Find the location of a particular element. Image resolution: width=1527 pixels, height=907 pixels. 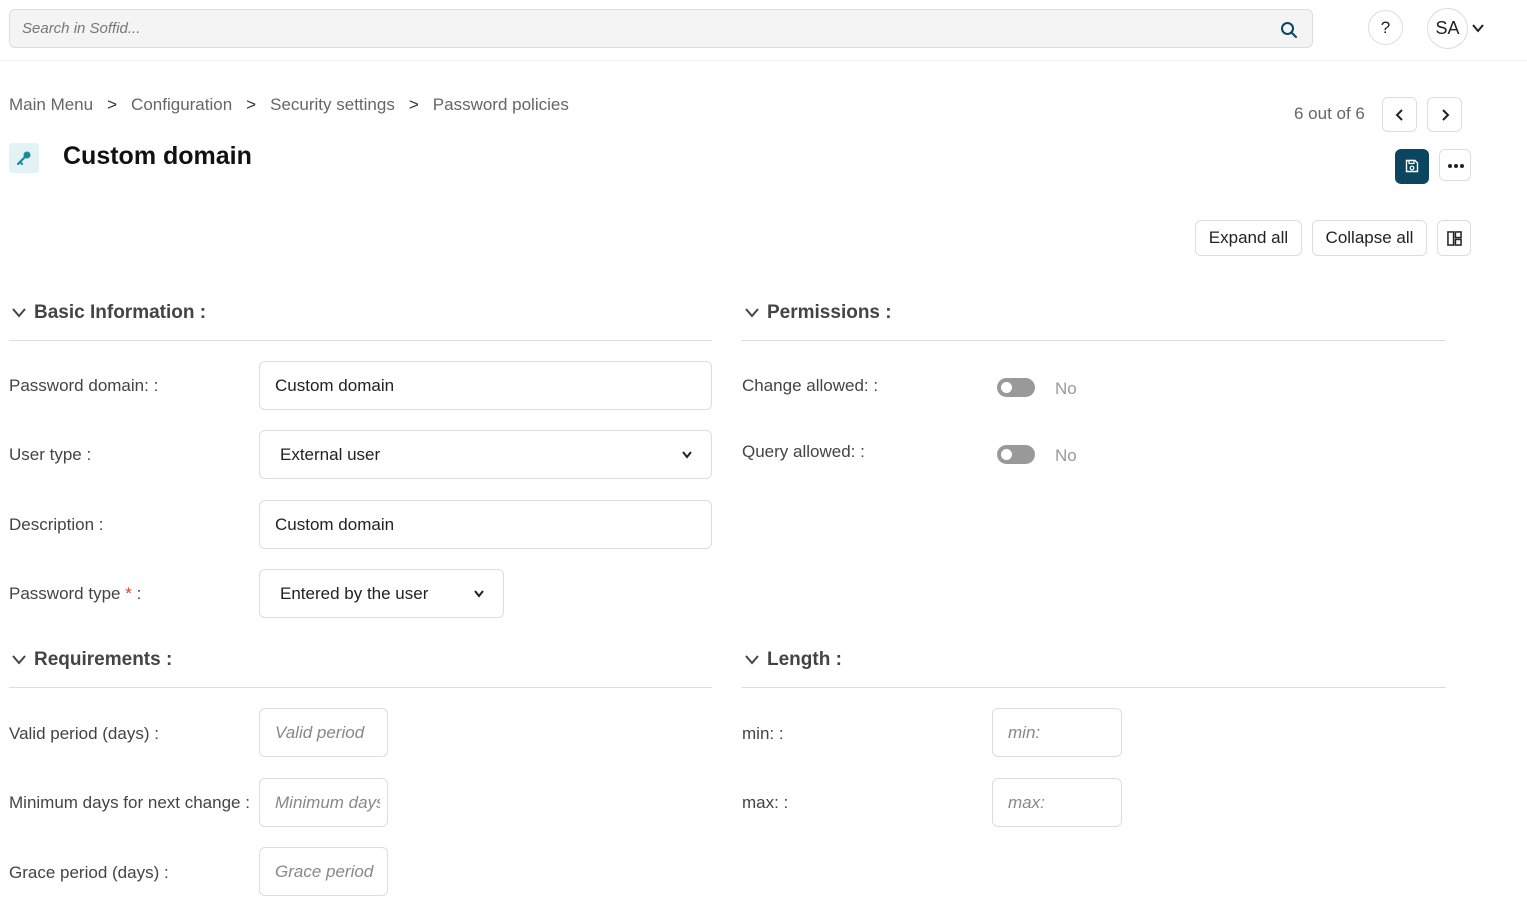

breadcrumb-item-password-policies: Password policies is located at coordinates (501, 105).